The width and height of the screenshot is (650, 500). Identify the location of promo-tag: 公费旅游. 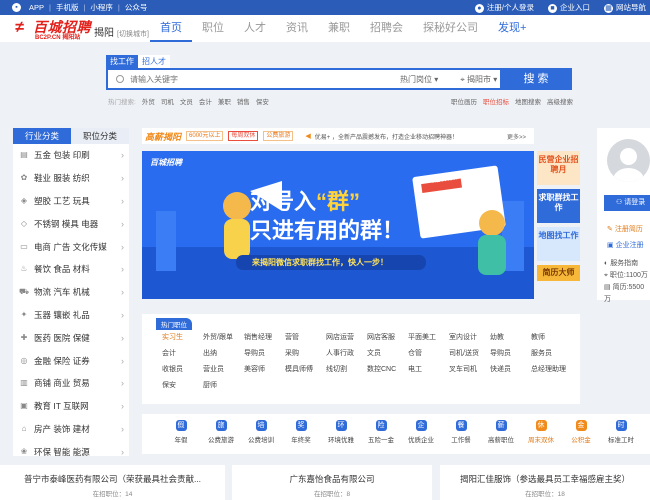
(278, 136).